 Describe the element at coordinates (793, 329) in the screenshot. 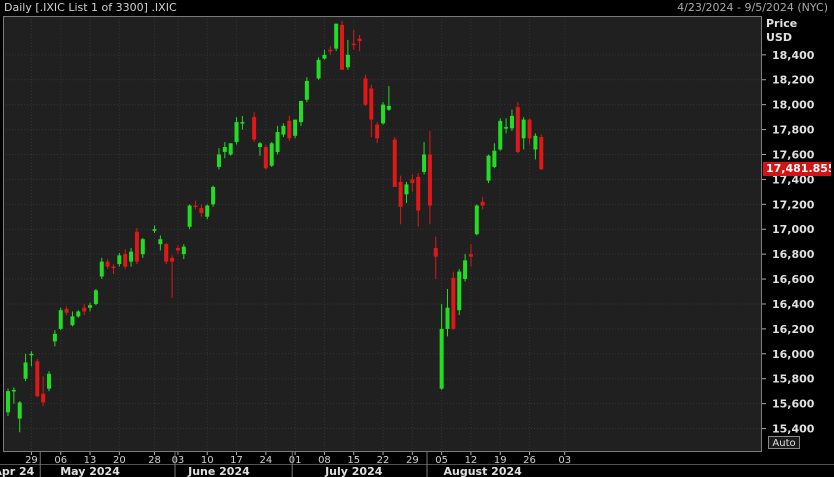

I see `y-tick-label: 16,200` at that location.